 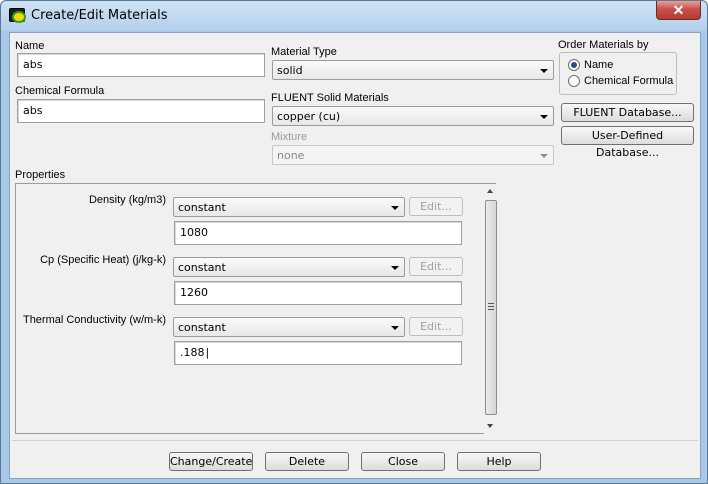 I want to click on window-title: Create/Edit Materials, so click(x=99, y=15).